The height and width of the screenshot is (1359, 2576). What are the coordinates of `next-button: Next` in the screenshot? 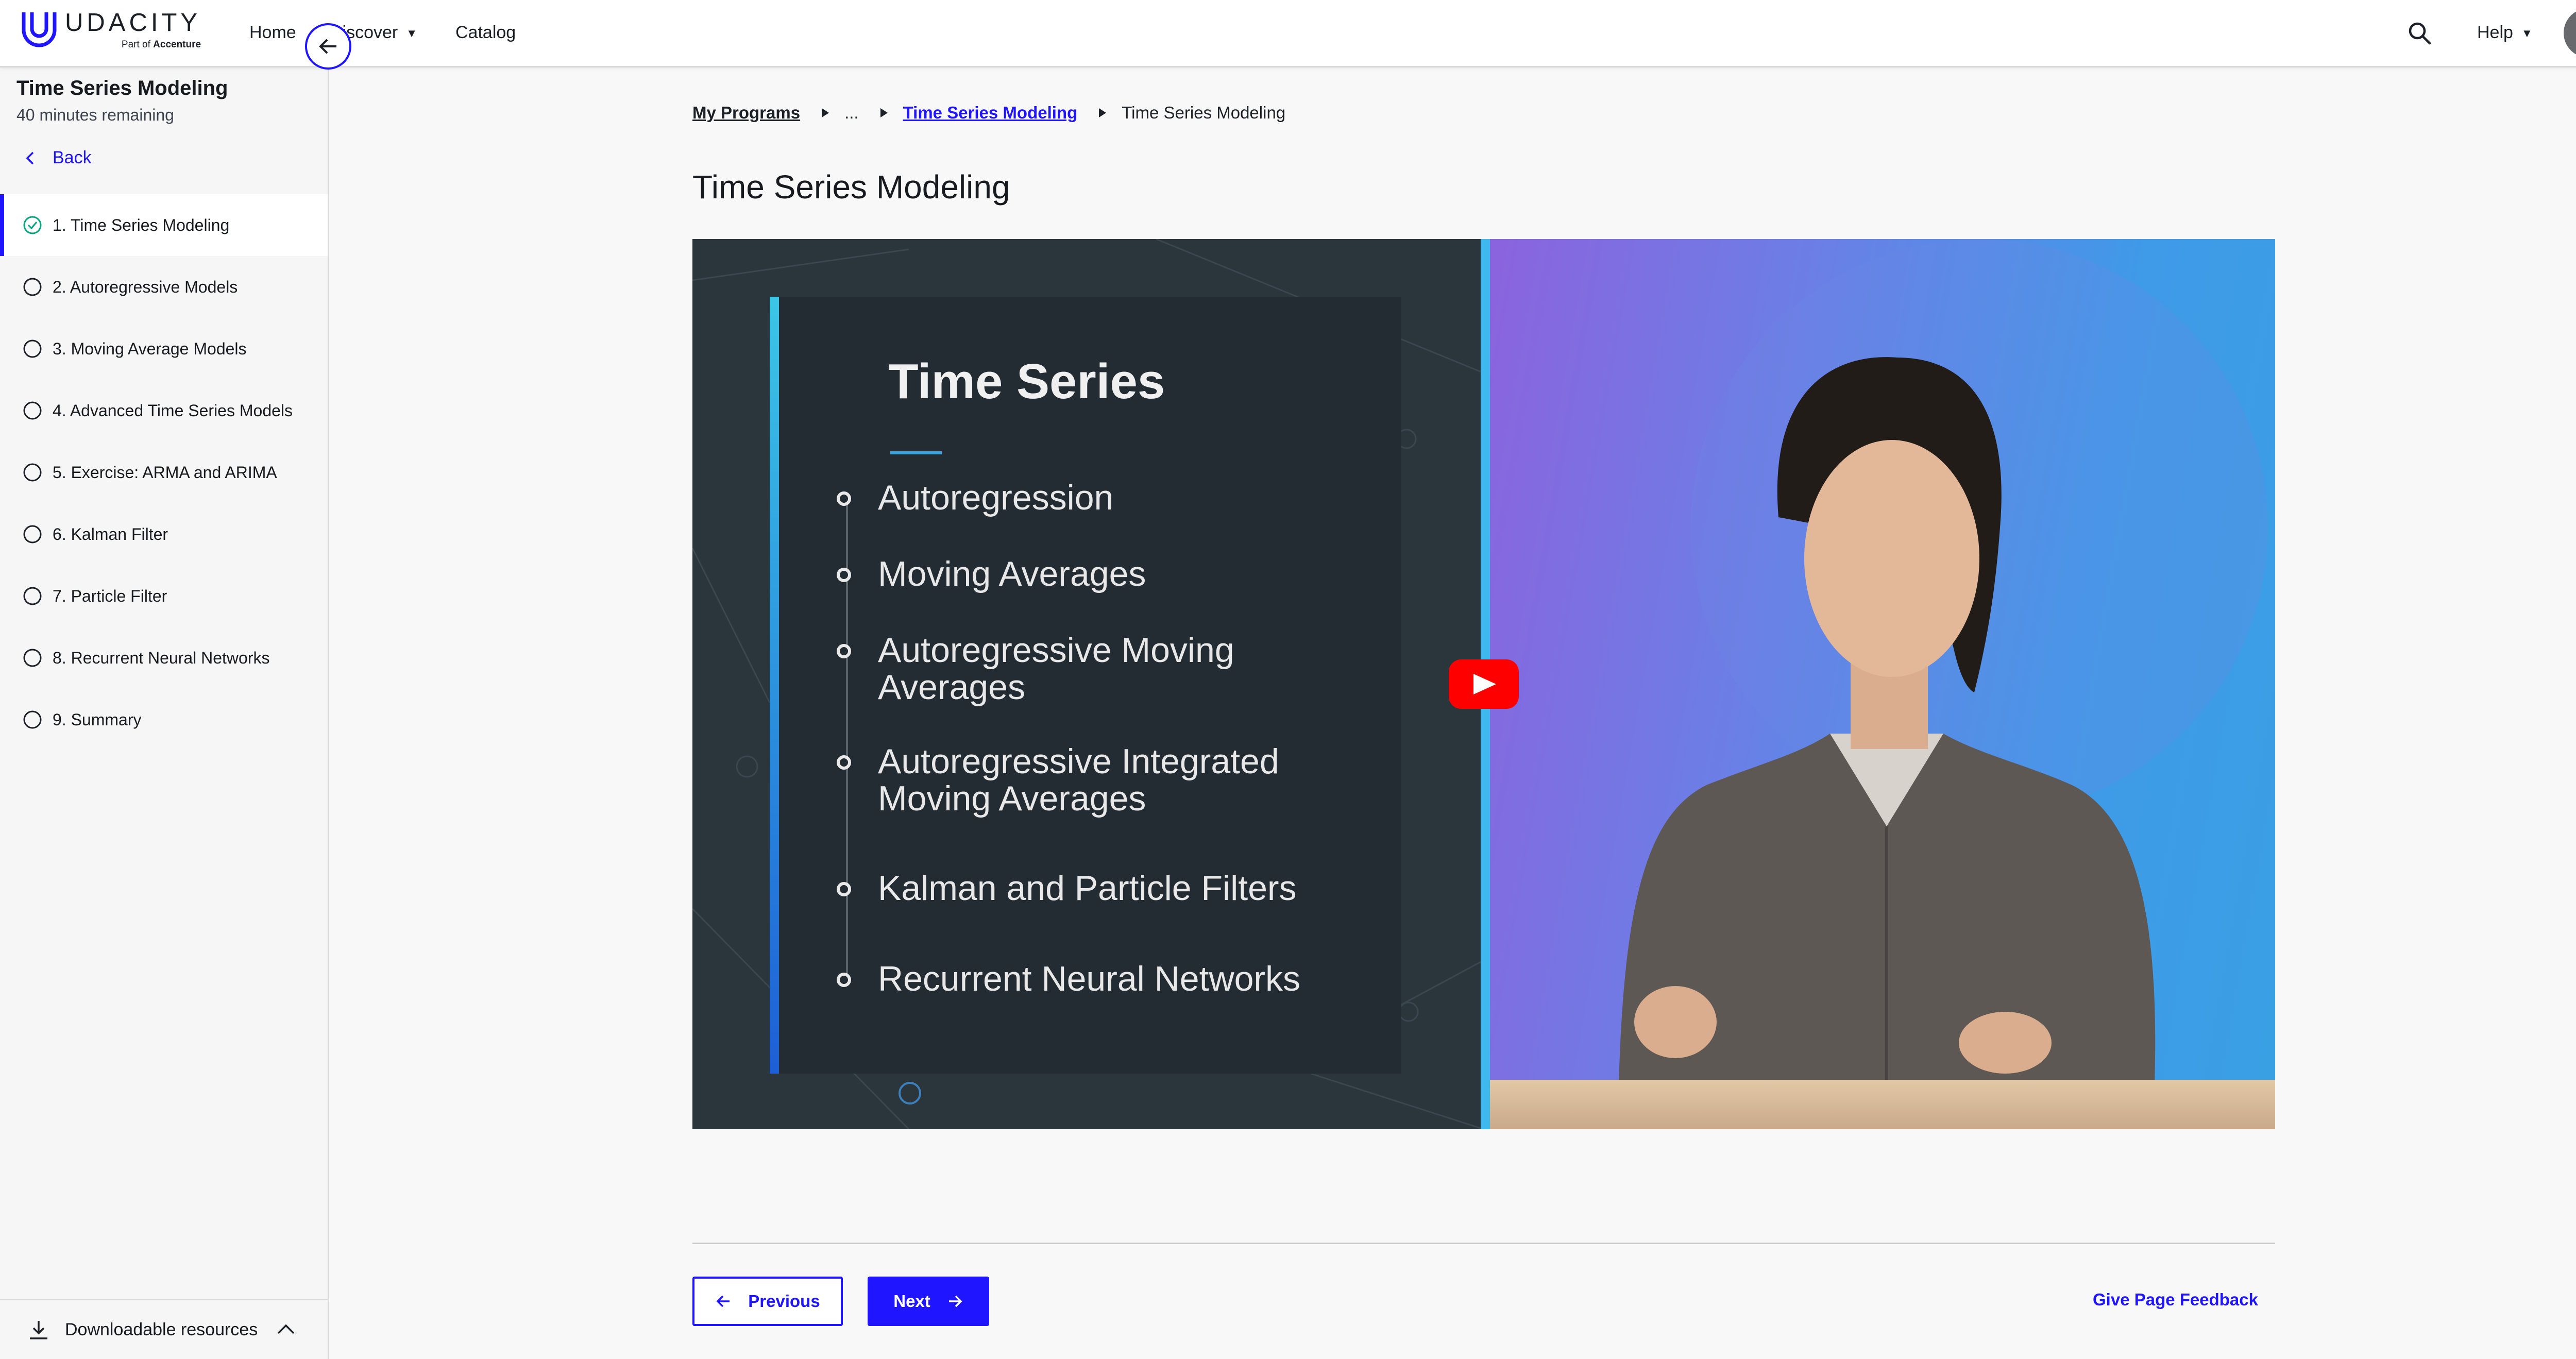 It's located at (928, 1301).